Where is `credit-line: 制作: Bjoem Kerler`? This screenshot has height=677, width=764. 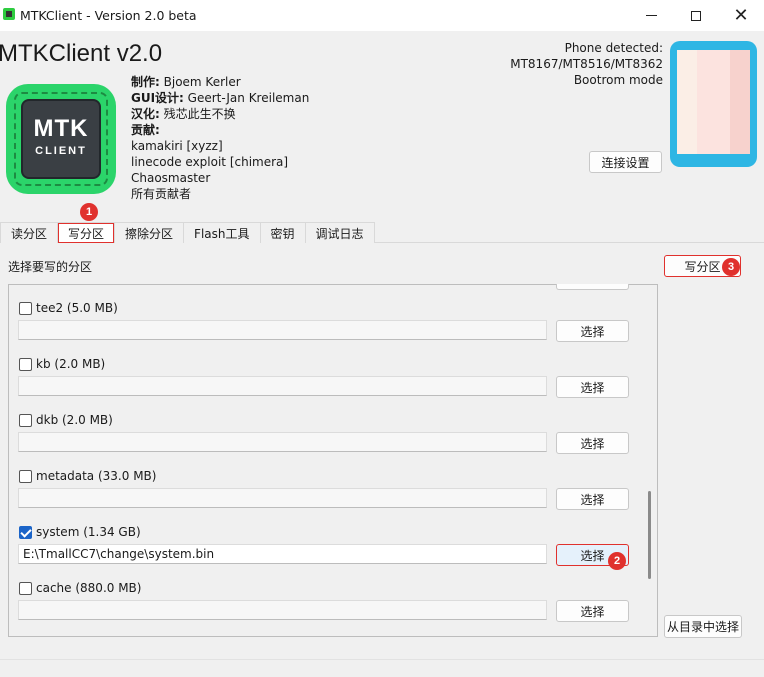 credit-line: 制作: Bjoem Kerler is located at coordinates (186, 82).